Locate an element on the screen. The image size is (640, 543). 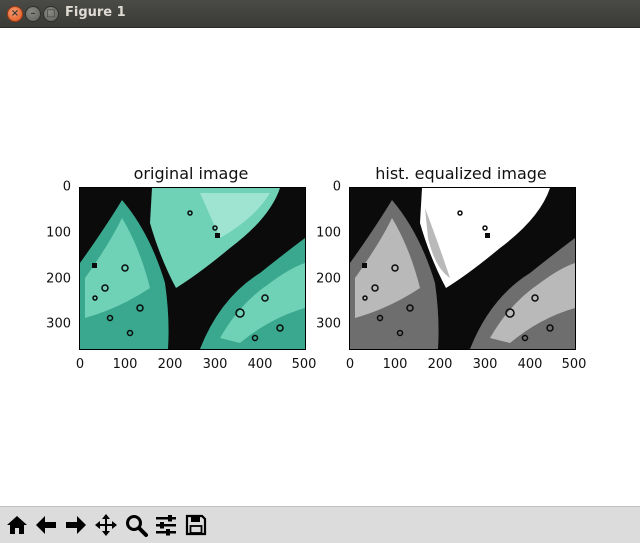
right-axes-title: hist. equalized image is located at coordinates (461, 173).